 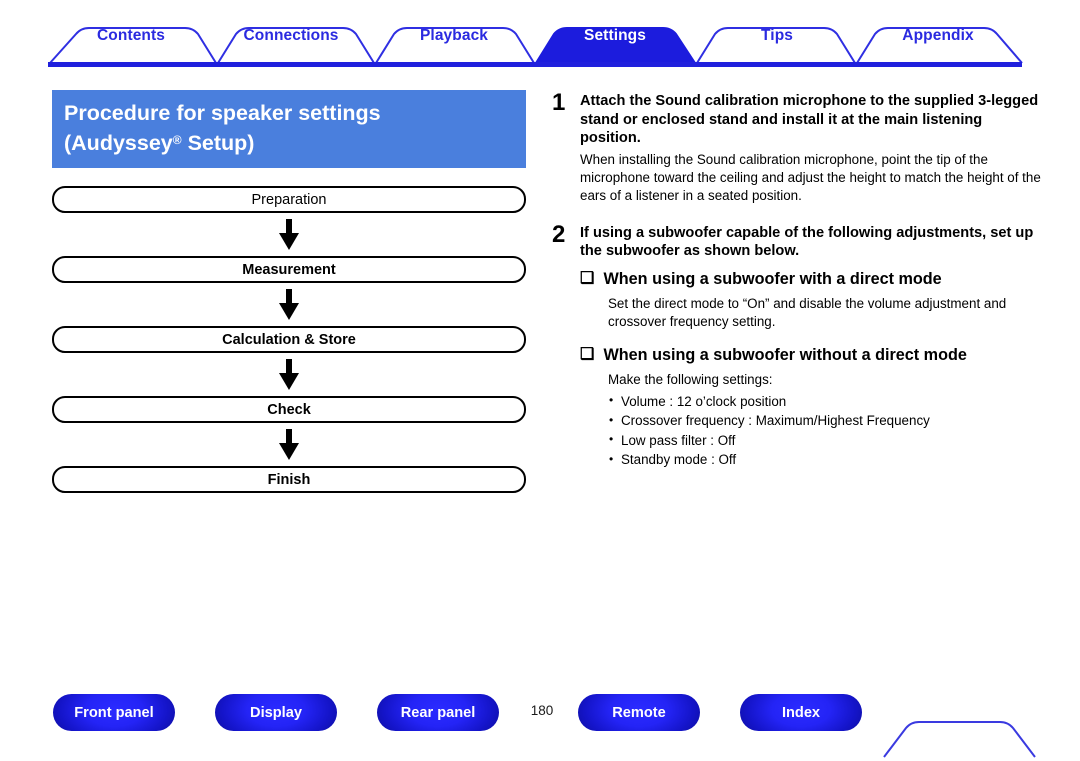 I want to click on flow-step-label: Check, so click(x=289, y=409).